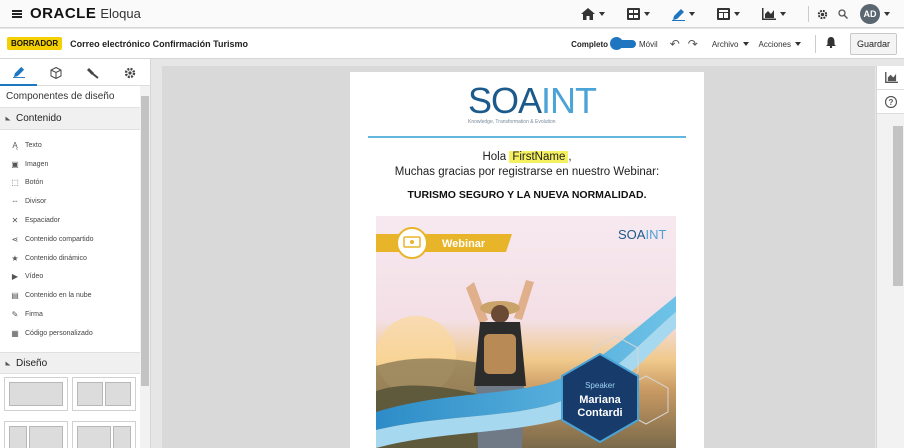 Image resolution: width=904 pixels, height=448 pixels. Describe the element at coordinates (599, 413) in the screenshot. I see `speaker-last-name: Contardi` at that location.